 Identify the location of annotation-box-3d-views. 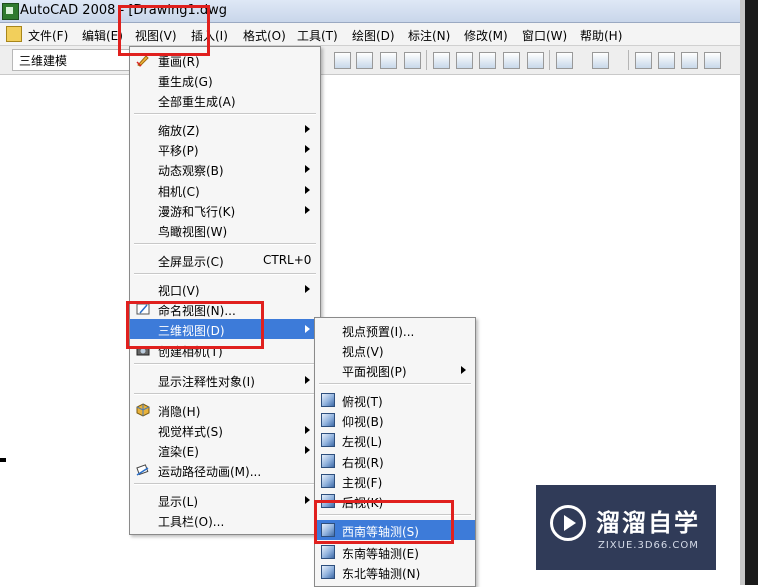
(195, 325).